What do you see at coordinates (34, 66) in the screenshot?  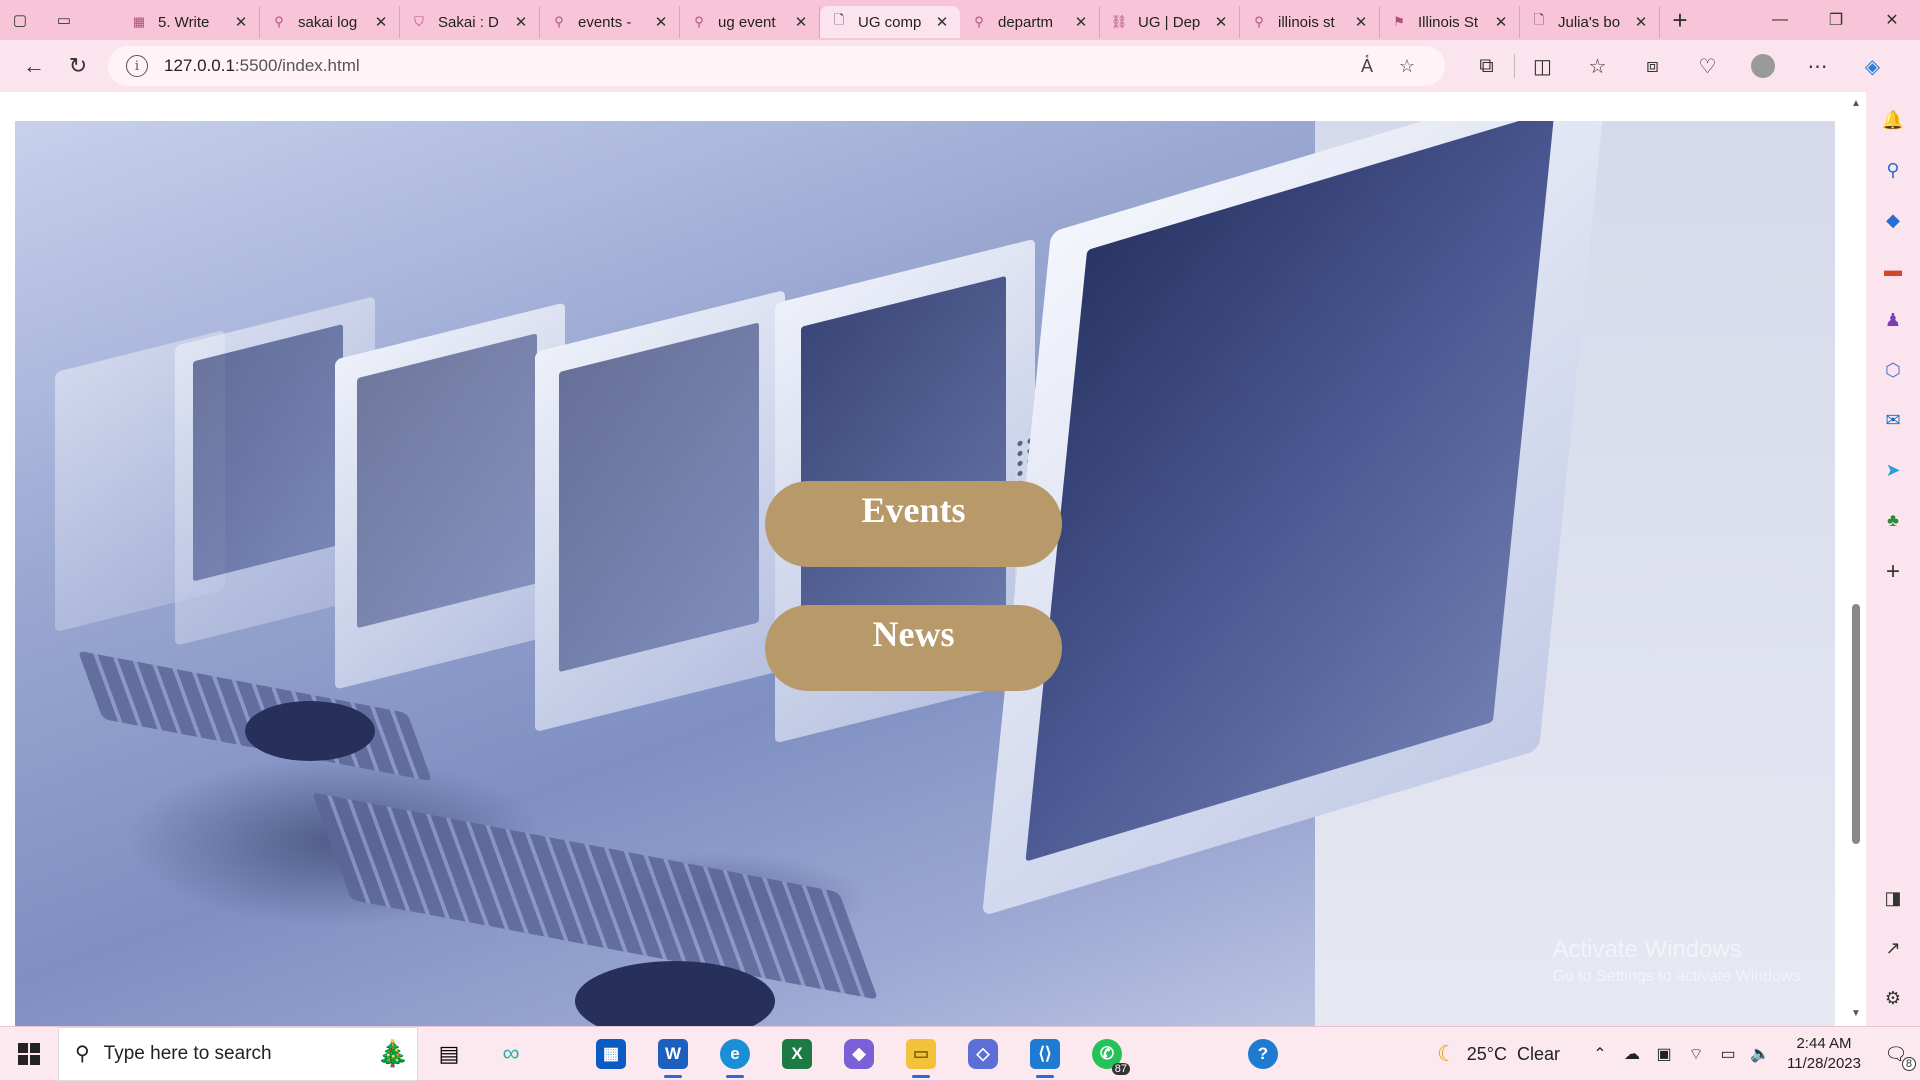 I see `back-icon: ←` at bounding box center [34, 66].